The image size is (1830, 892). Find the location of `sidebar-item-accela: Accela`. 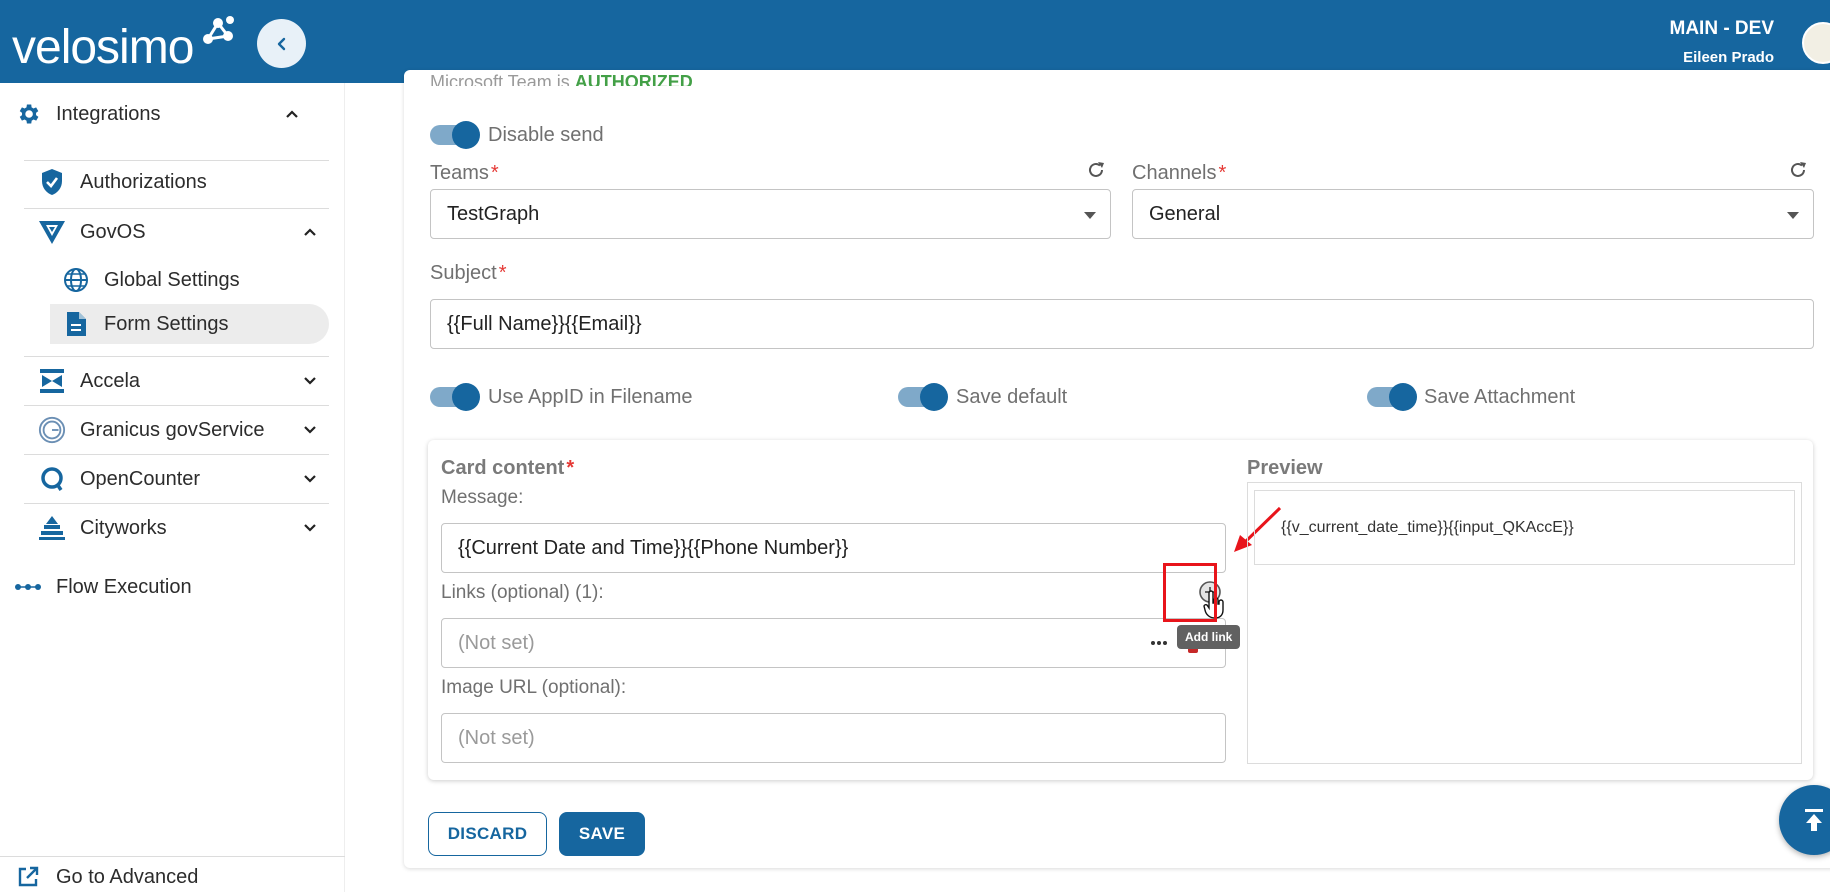

sidebar-item-accela: Accela is located at coordinates (183, 381).